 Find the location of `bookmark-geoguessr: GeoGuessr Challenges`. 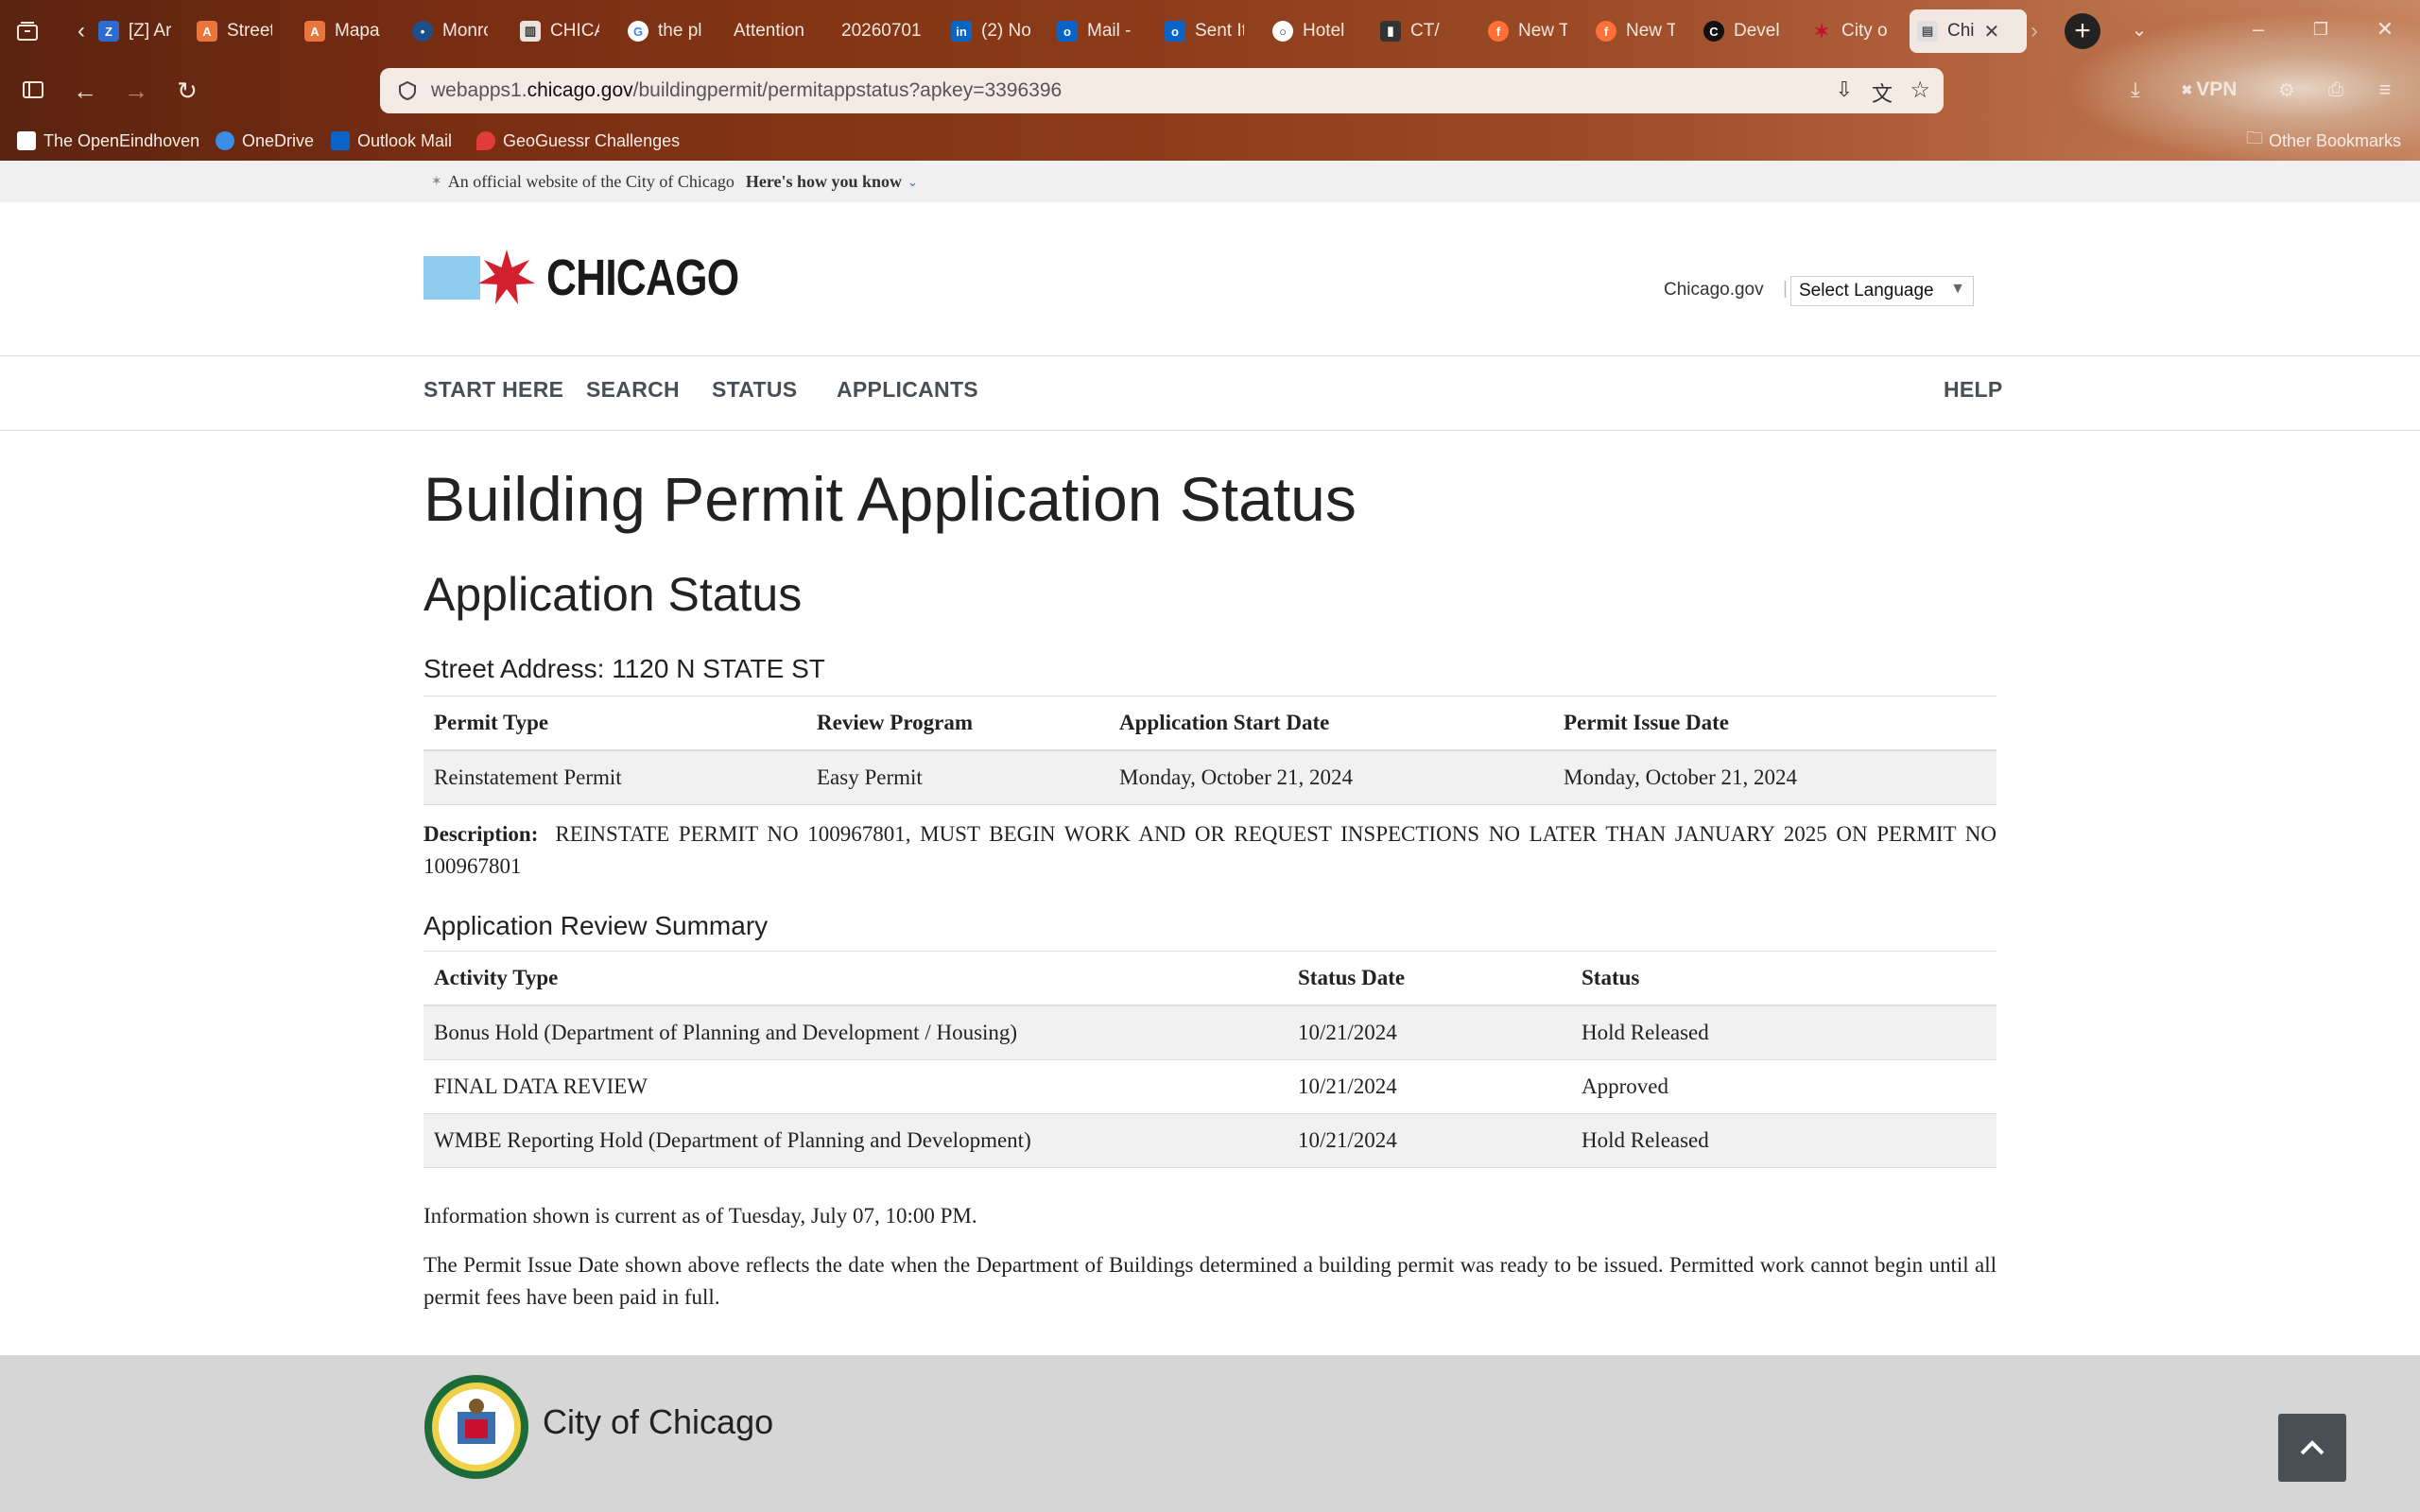

bookmark-geoguessr: GeoGuessr Challenges is located at coordinates (578, 141).